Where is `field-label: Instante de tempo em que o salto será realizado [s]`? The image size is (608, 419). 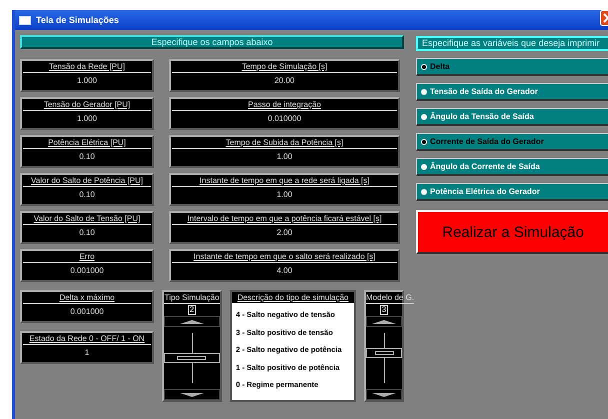
field-label: Instante de tempo em que o salto será realizado [s] is located at coordinates (284, 257).